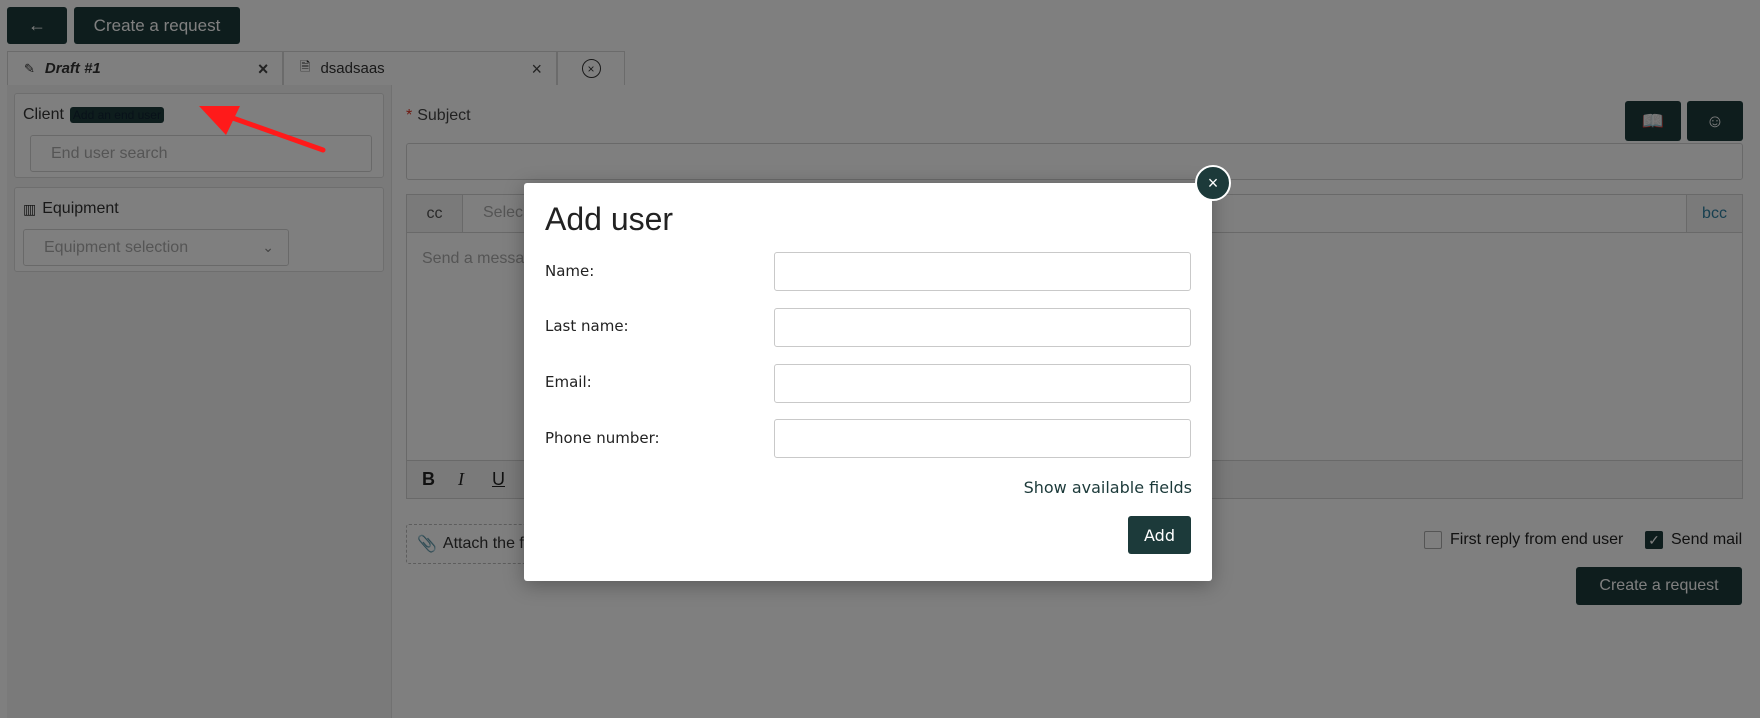  What do you see at coordinates (1213, 183) in the screenshot?
I see `modal-close-button: ×` at bounding box center [1213, 183].